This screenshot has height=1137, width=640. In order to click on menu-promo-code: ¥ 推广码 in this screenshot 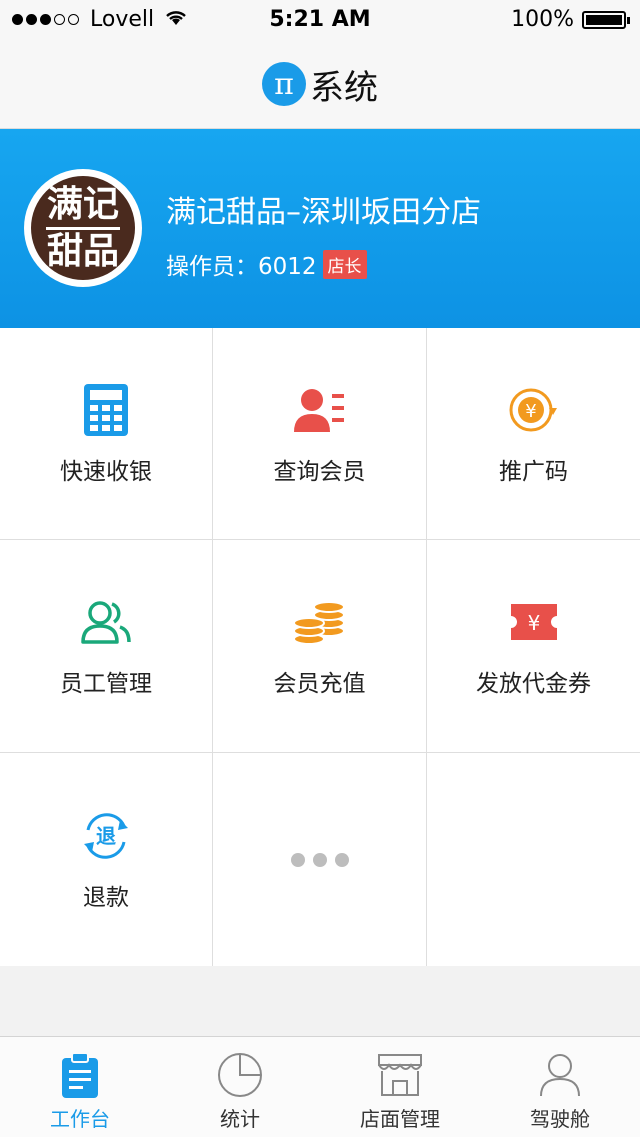, I will do `click(533, 434)`.